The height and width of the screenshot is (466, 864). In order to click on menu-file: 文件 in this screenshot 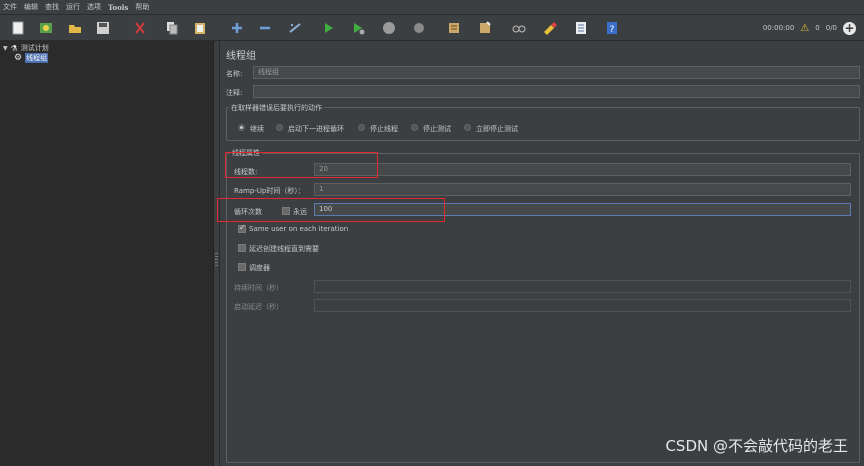, I will do `click(10, 7)`.